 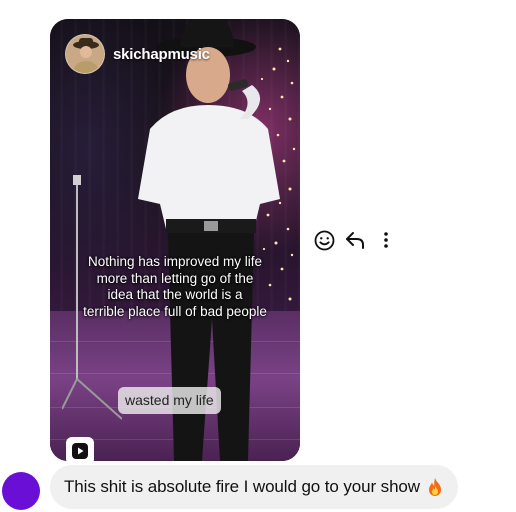 What do you see at coordinates (175, 294) in the screenshot?
I see `reel-caption-line: idea that the world is a` at bounding box center [175, 294].